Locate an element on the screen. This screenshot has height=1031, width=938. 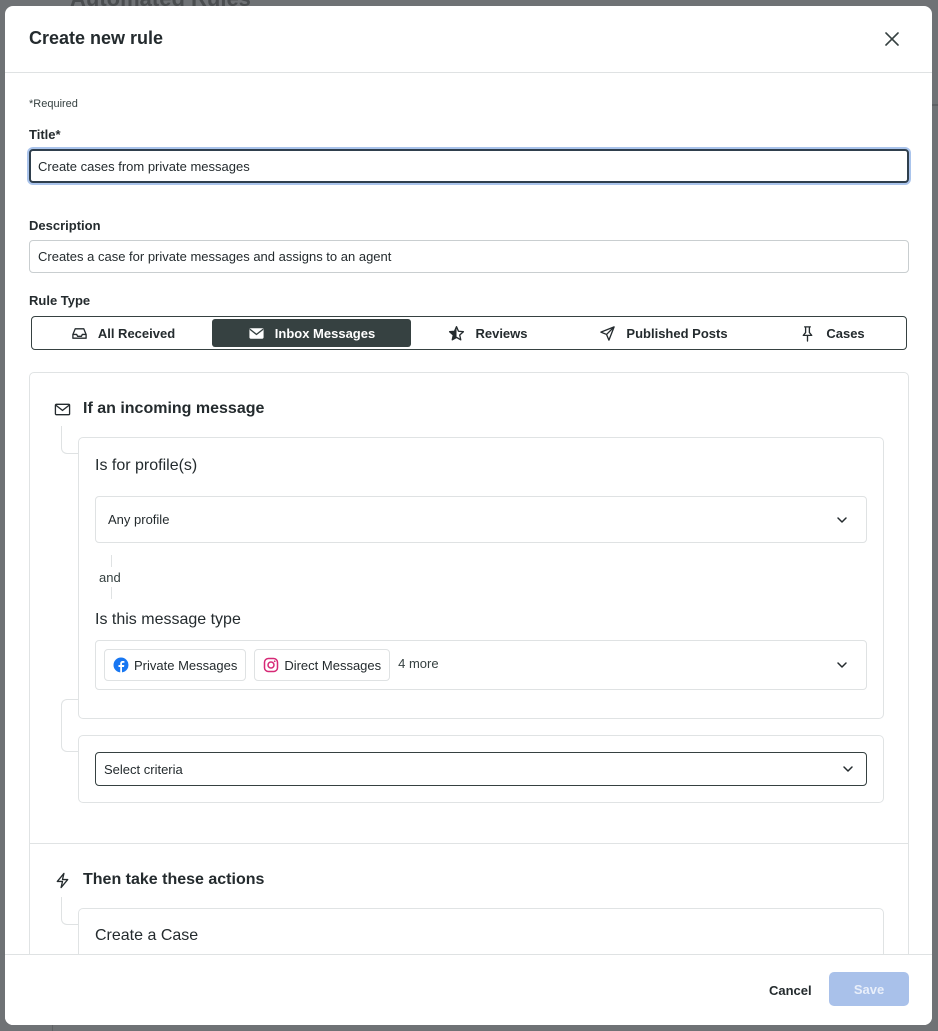
rule-type-label: Rule Type is located at coordinates (60, 300).